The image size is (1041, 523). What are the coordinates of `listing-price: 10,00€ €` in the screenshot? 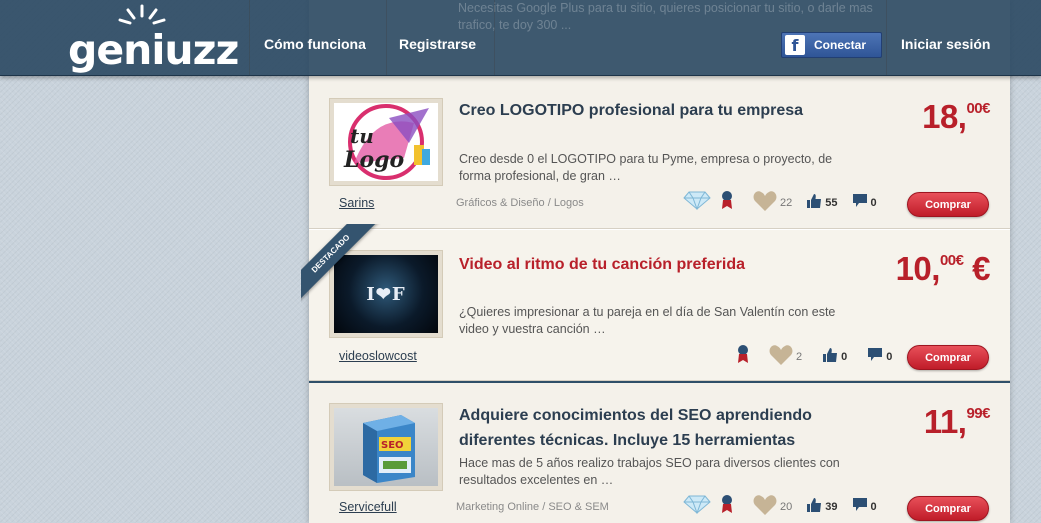 It's located at (943, 269).